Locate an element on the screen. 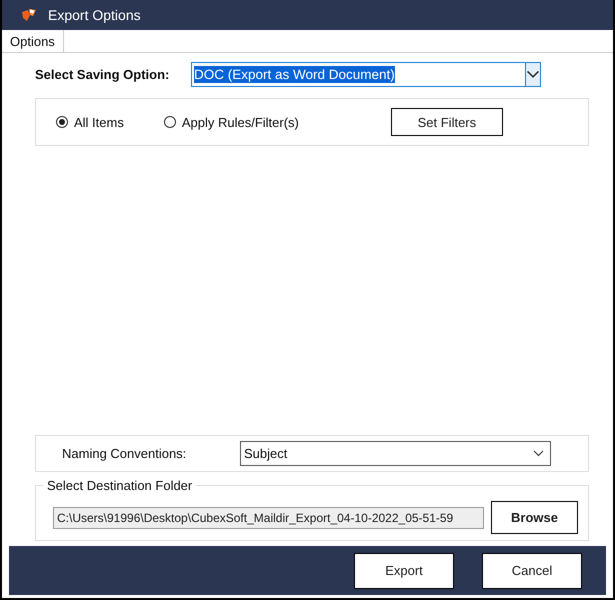 The image size is (615, 600). radio-button: All Items is located at coordinates (90, 122).